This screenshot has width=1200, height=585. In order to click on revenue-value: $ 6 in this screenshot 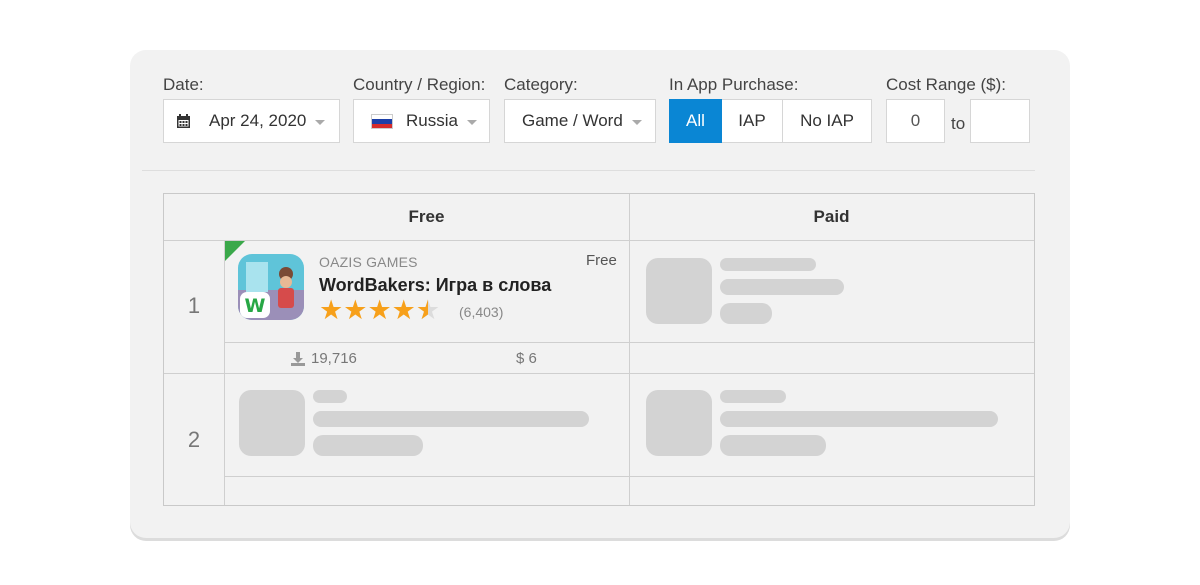, I will do `click(526, 358)`.